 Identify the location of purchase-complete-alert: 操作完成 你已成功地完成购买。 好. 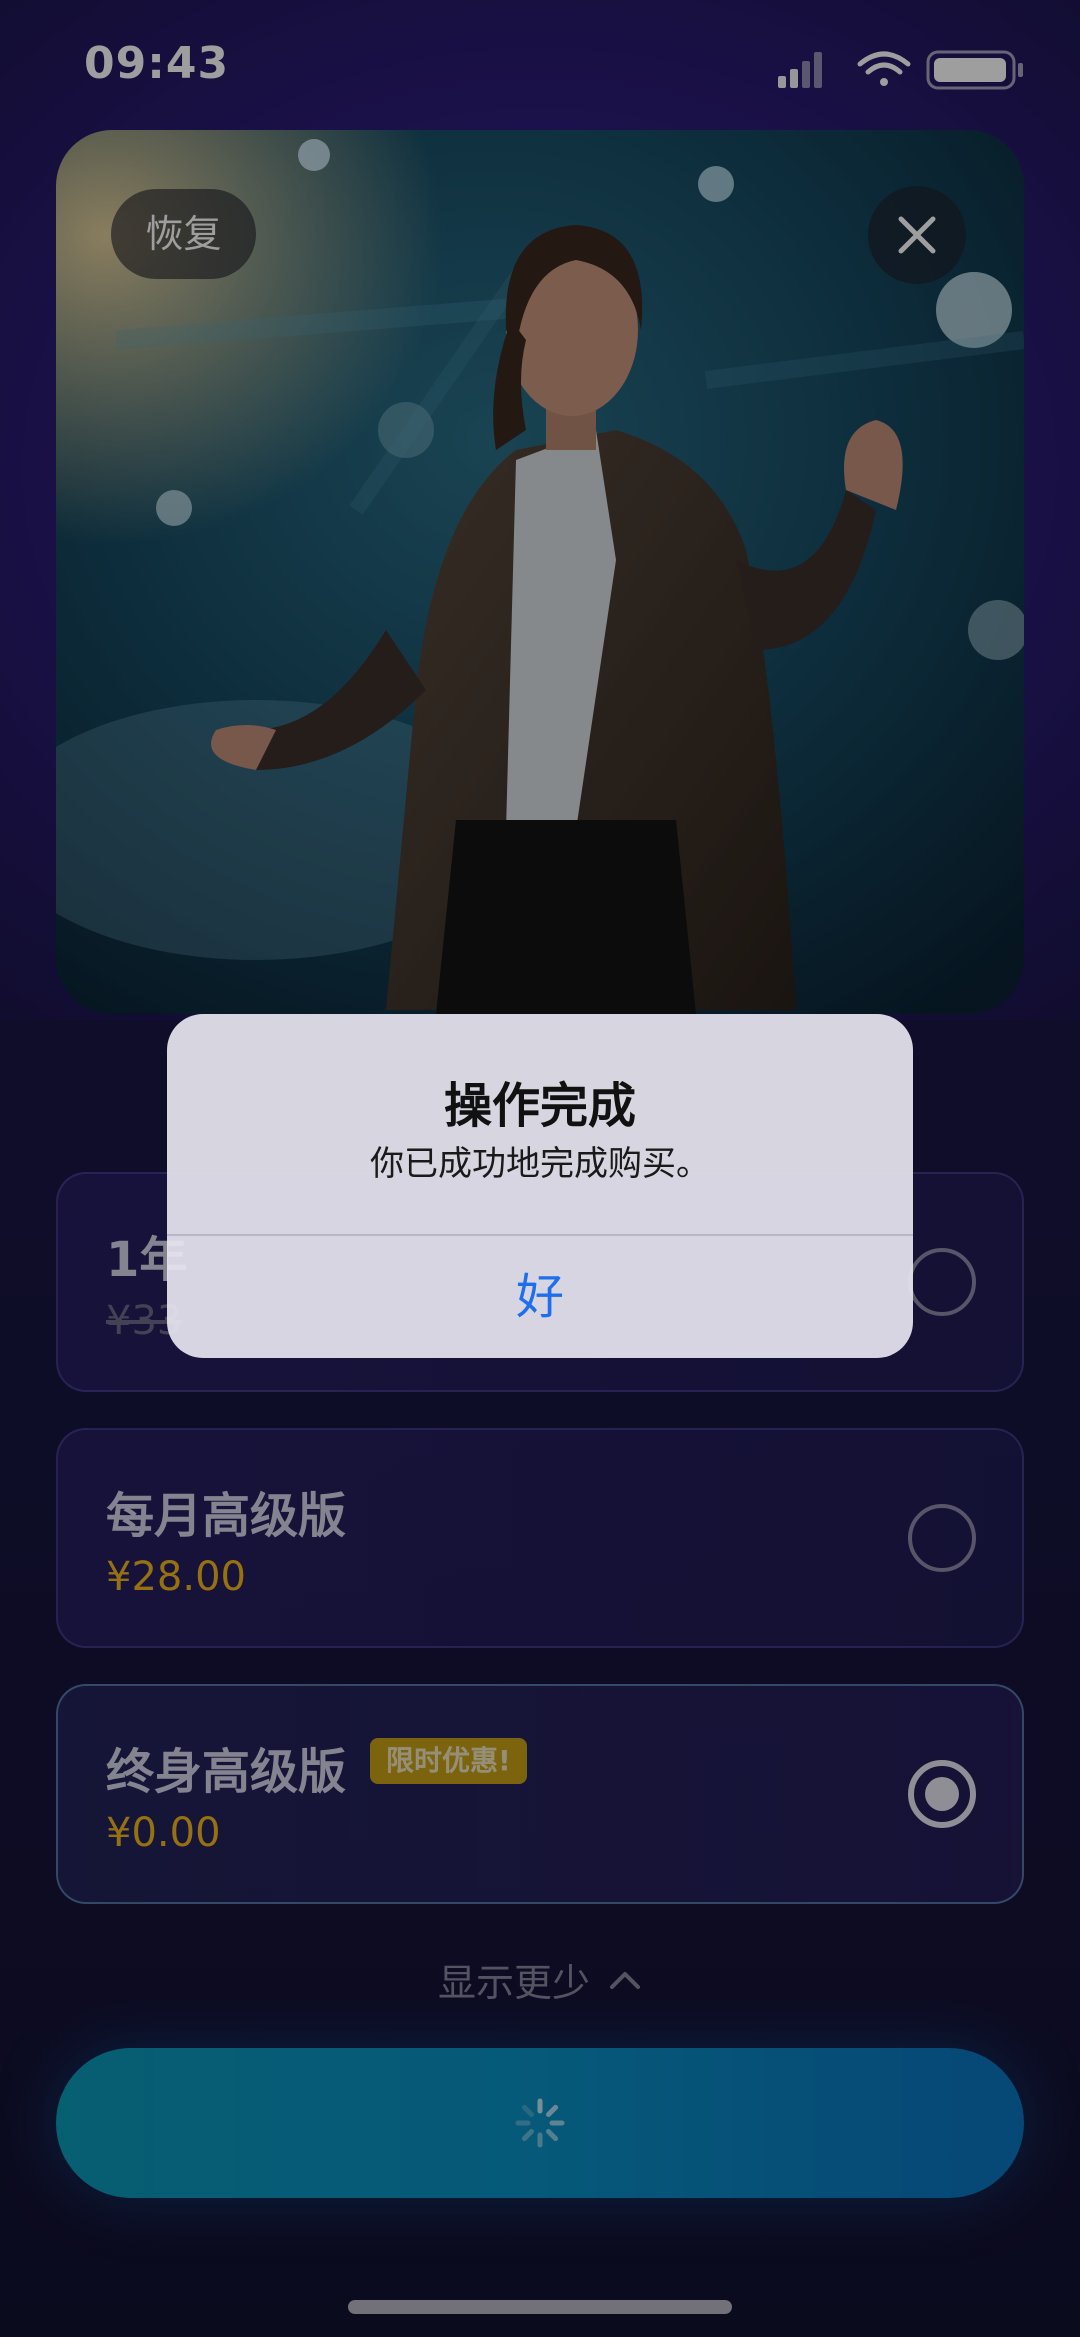
(540, 1186).